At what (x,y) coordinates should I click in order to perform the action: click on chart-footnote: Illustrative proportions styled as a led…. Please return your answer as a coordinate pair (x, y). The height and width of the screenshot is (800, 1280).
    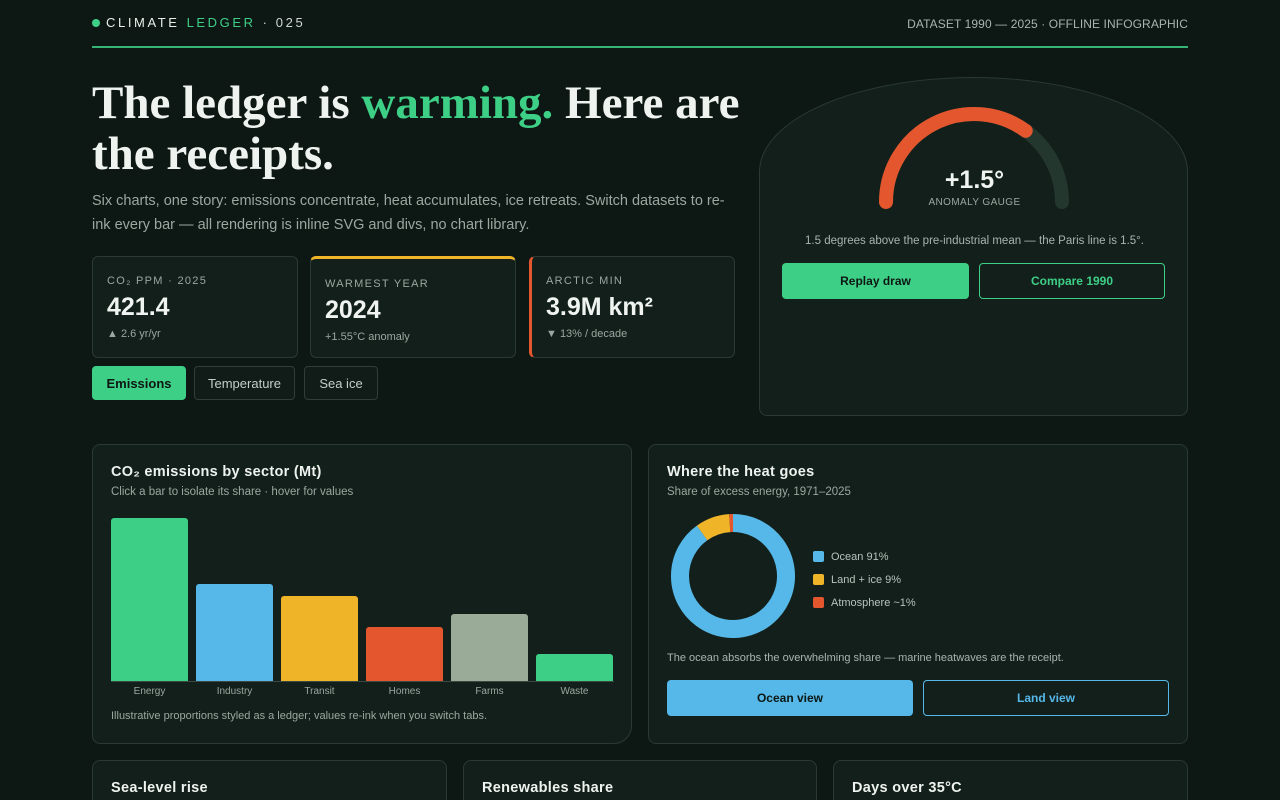
    Looking at the image, I should click on (299, 716).